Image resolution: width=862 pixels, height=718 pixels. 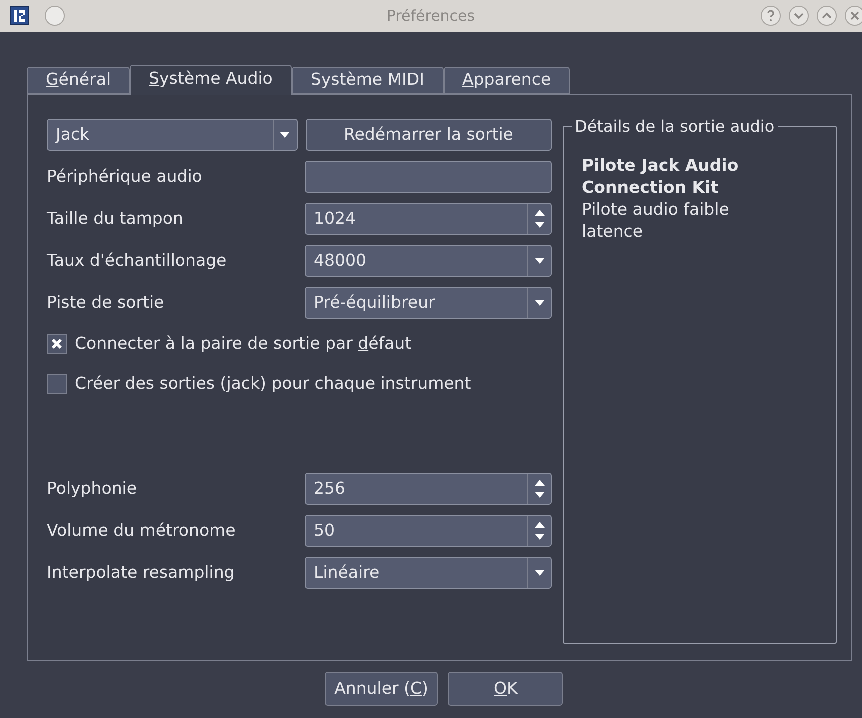 What do you see at coordinates (428, 261) in the screenshot?
I see `dropdown: 48000` at bounding box center [428, 261].